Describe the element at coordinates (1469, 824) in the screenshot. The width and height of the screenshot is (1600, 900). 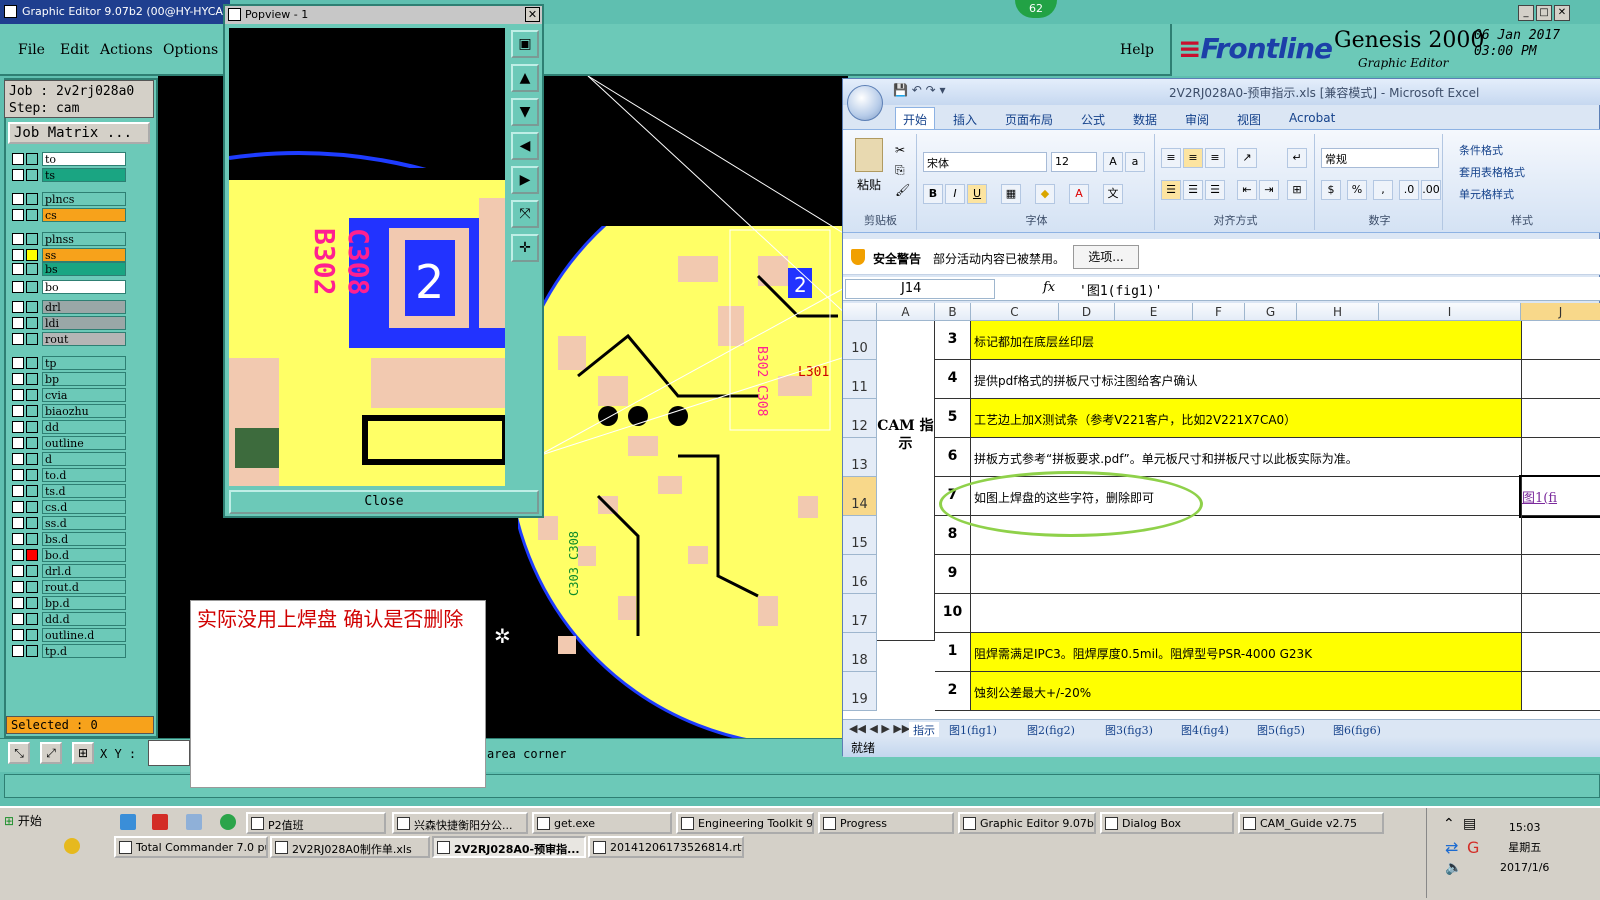
I see `tray-app-icon: ▤` at that location.